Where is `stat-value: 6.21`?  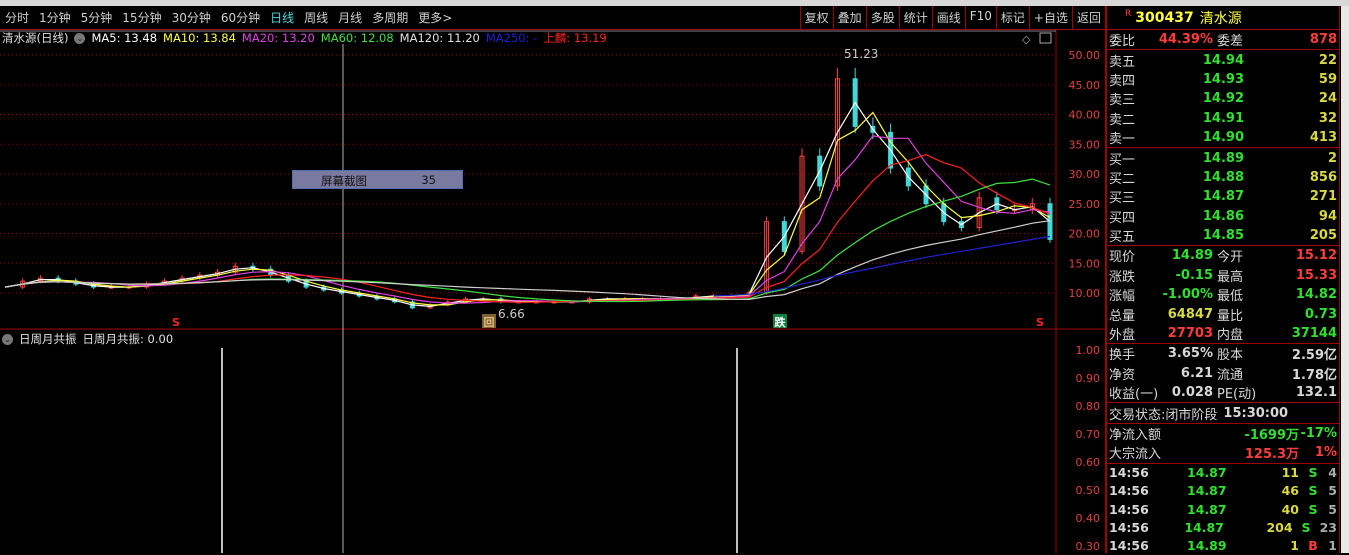 stat-value: 6.21 is located at coordinates (1196, 373).